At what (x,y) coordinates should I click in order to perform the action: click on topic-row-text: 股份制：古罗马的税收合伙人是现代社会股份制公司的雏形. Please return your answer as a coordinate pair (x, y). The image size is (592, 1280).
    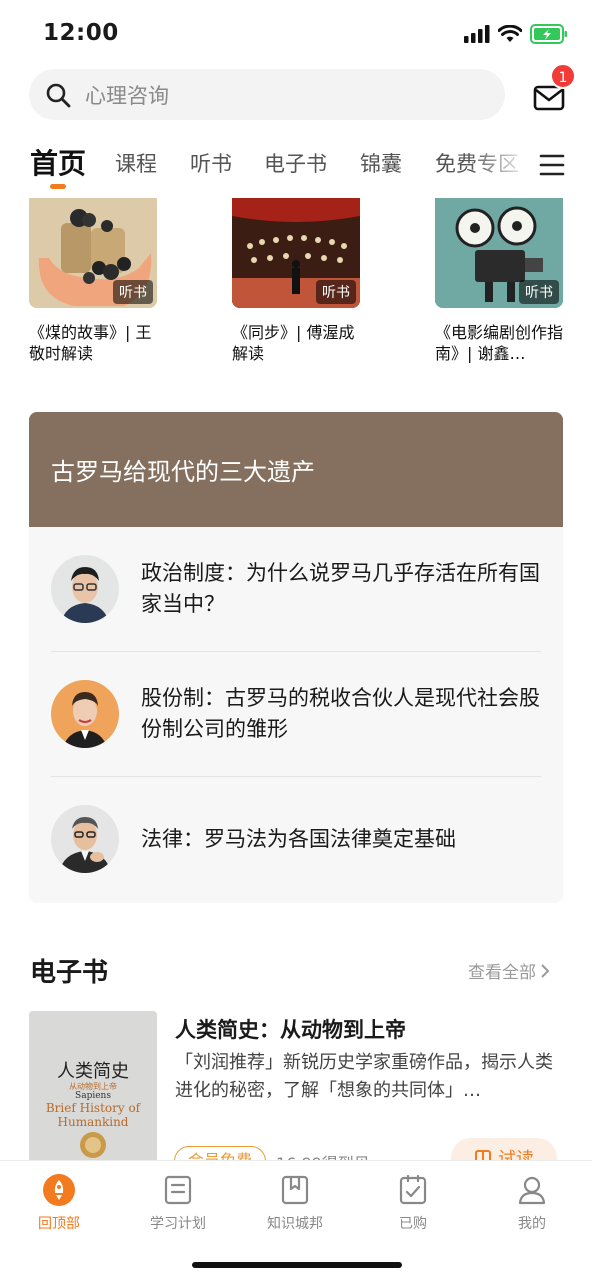
    Looking at the image, I should click on (340, 713).